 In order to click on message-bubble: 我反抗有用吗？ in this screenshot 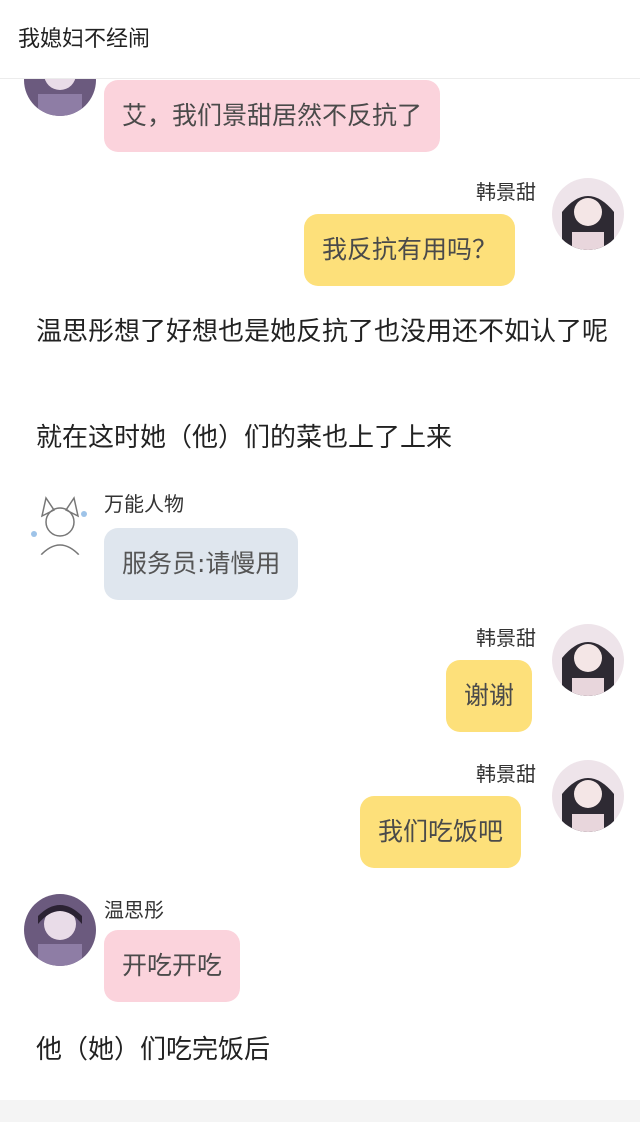, I will do `click(410, 250)`.